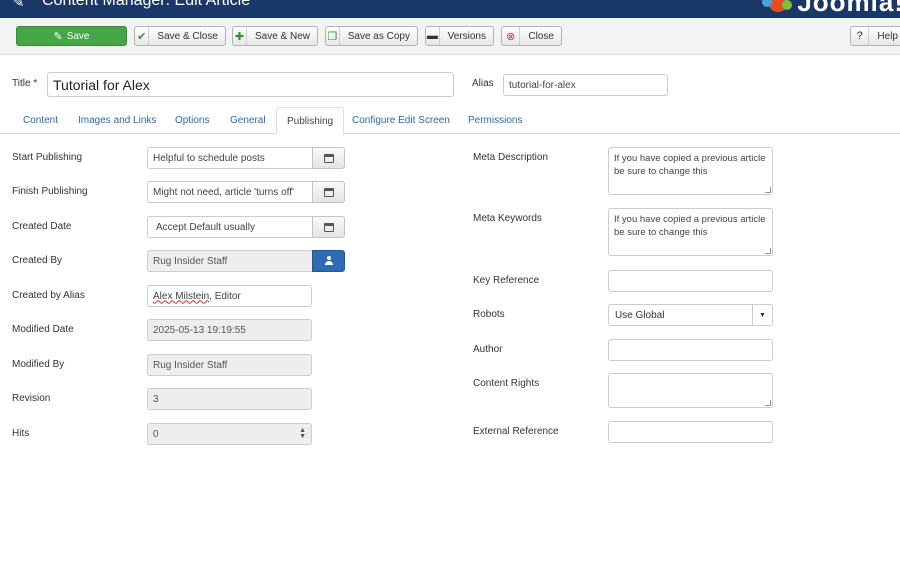 The image size is (900, 583). What do you see at coordinates (25, 83) in the screenshot?
I see `title-label: Title *` at bounding box center [25, 83].